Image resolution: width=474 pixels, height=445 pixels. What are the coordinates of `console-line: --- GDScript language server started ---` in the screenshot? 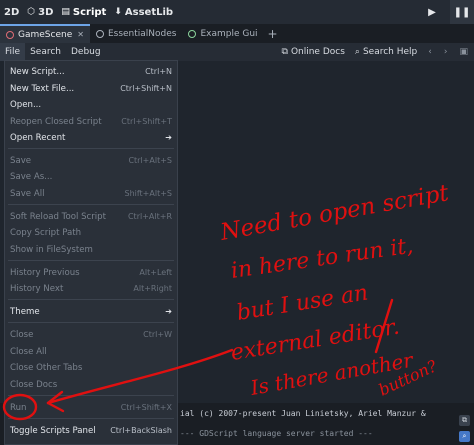 It's located at (276, 433).